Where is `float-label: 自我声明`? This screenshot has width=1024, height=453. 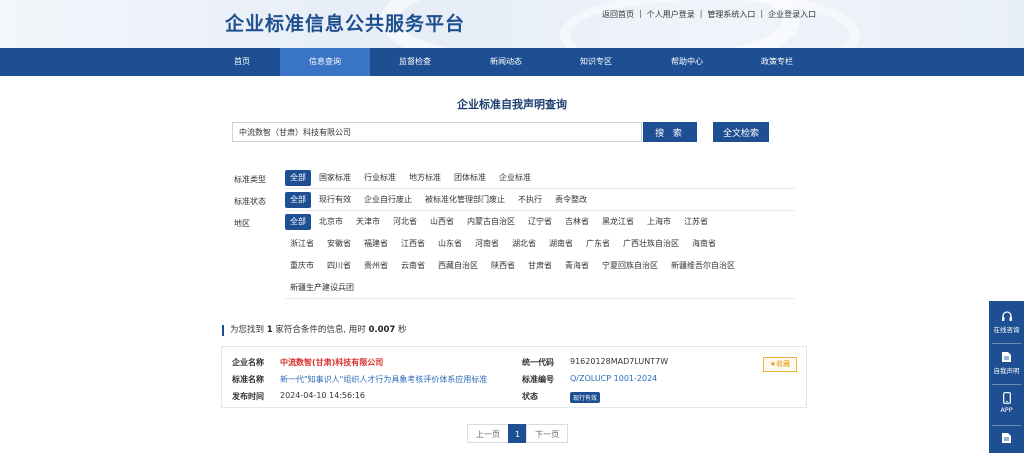 float-label: 自我声明 is located at coordinates (1006, 371).